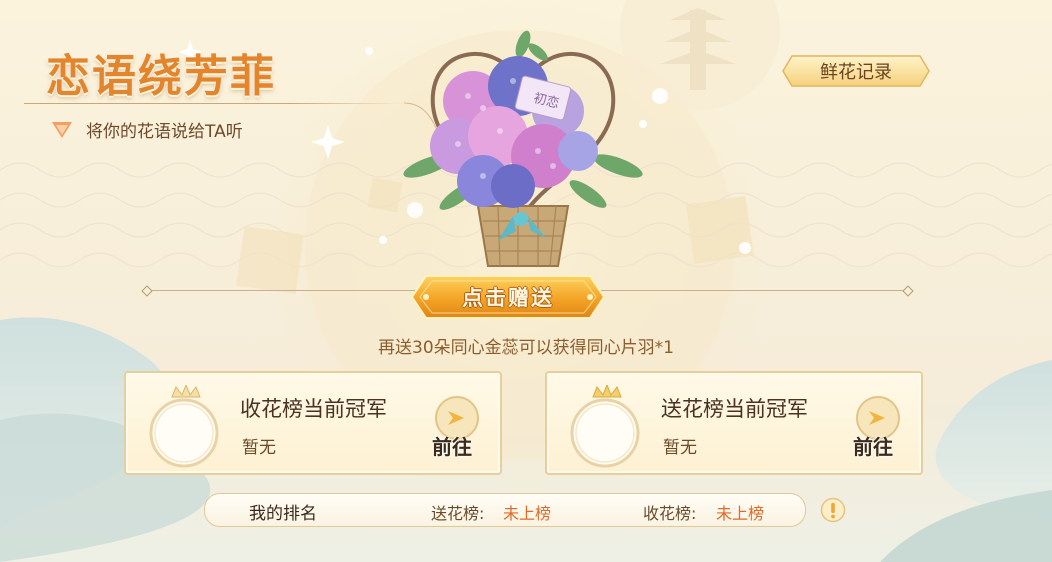 Image resolution: width=1052 pixels, height=562 pixels. Describe the element at coordinates (734, 423) in the screenshot. I see `send-champion-card: 送花榜当前冠军 暂无 前往` at that location.